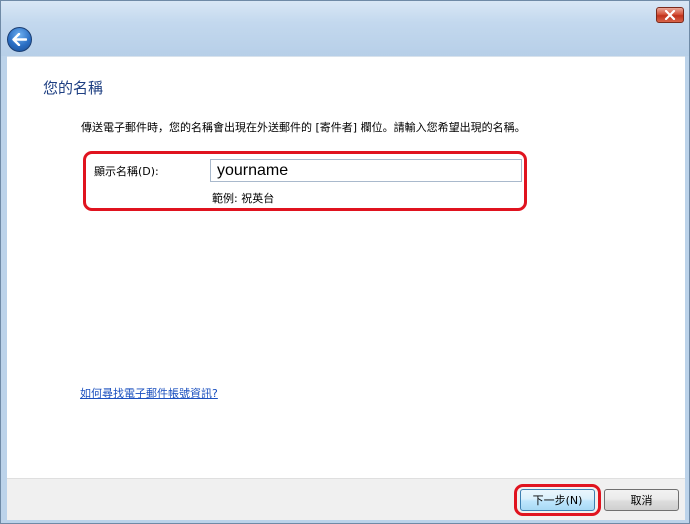 The height and width of the screenshot is (524, 690). I want to click on help-link: 如何尋找電子郵件帳號資訊?, so click(149, 393).